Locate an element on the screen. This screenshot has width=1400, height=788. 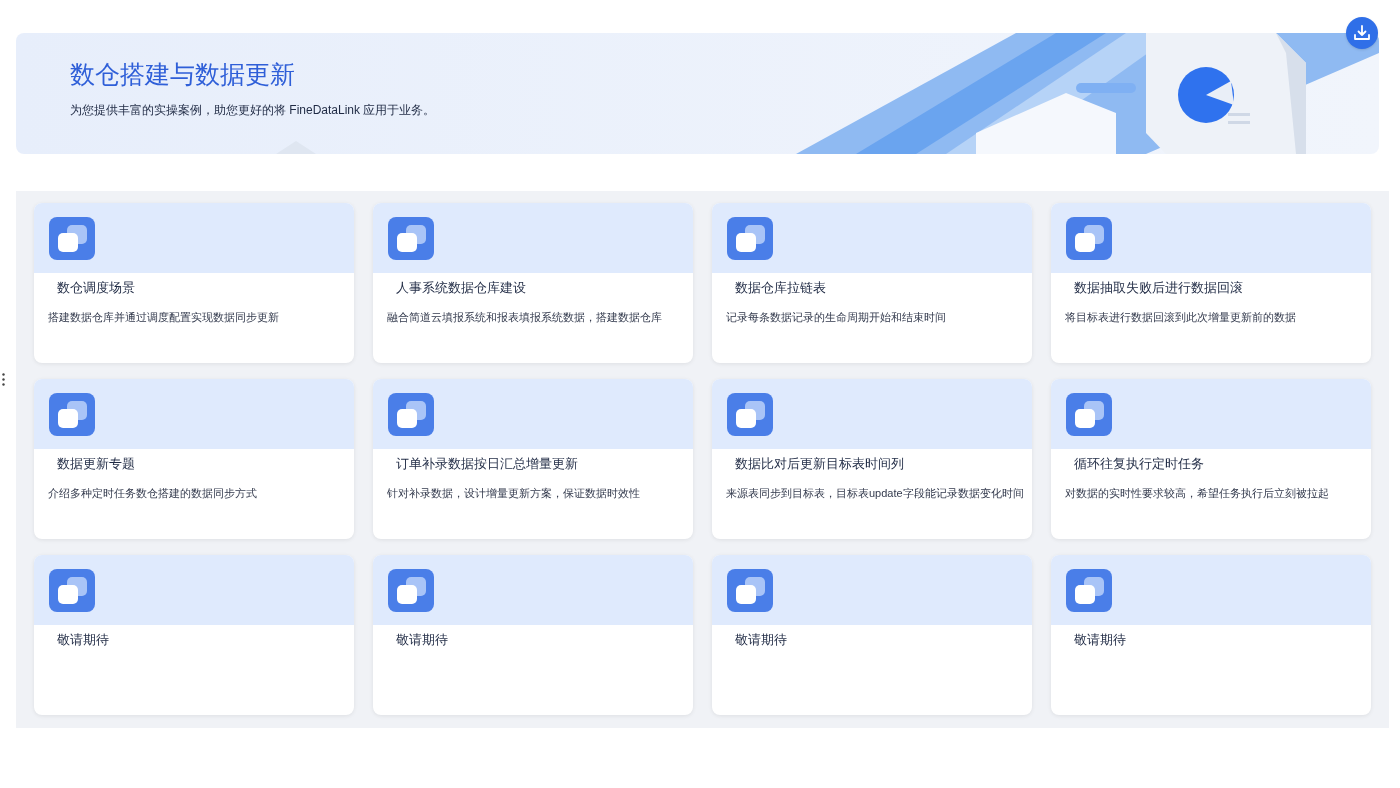
more-icon is located at coordinates (3, 379).